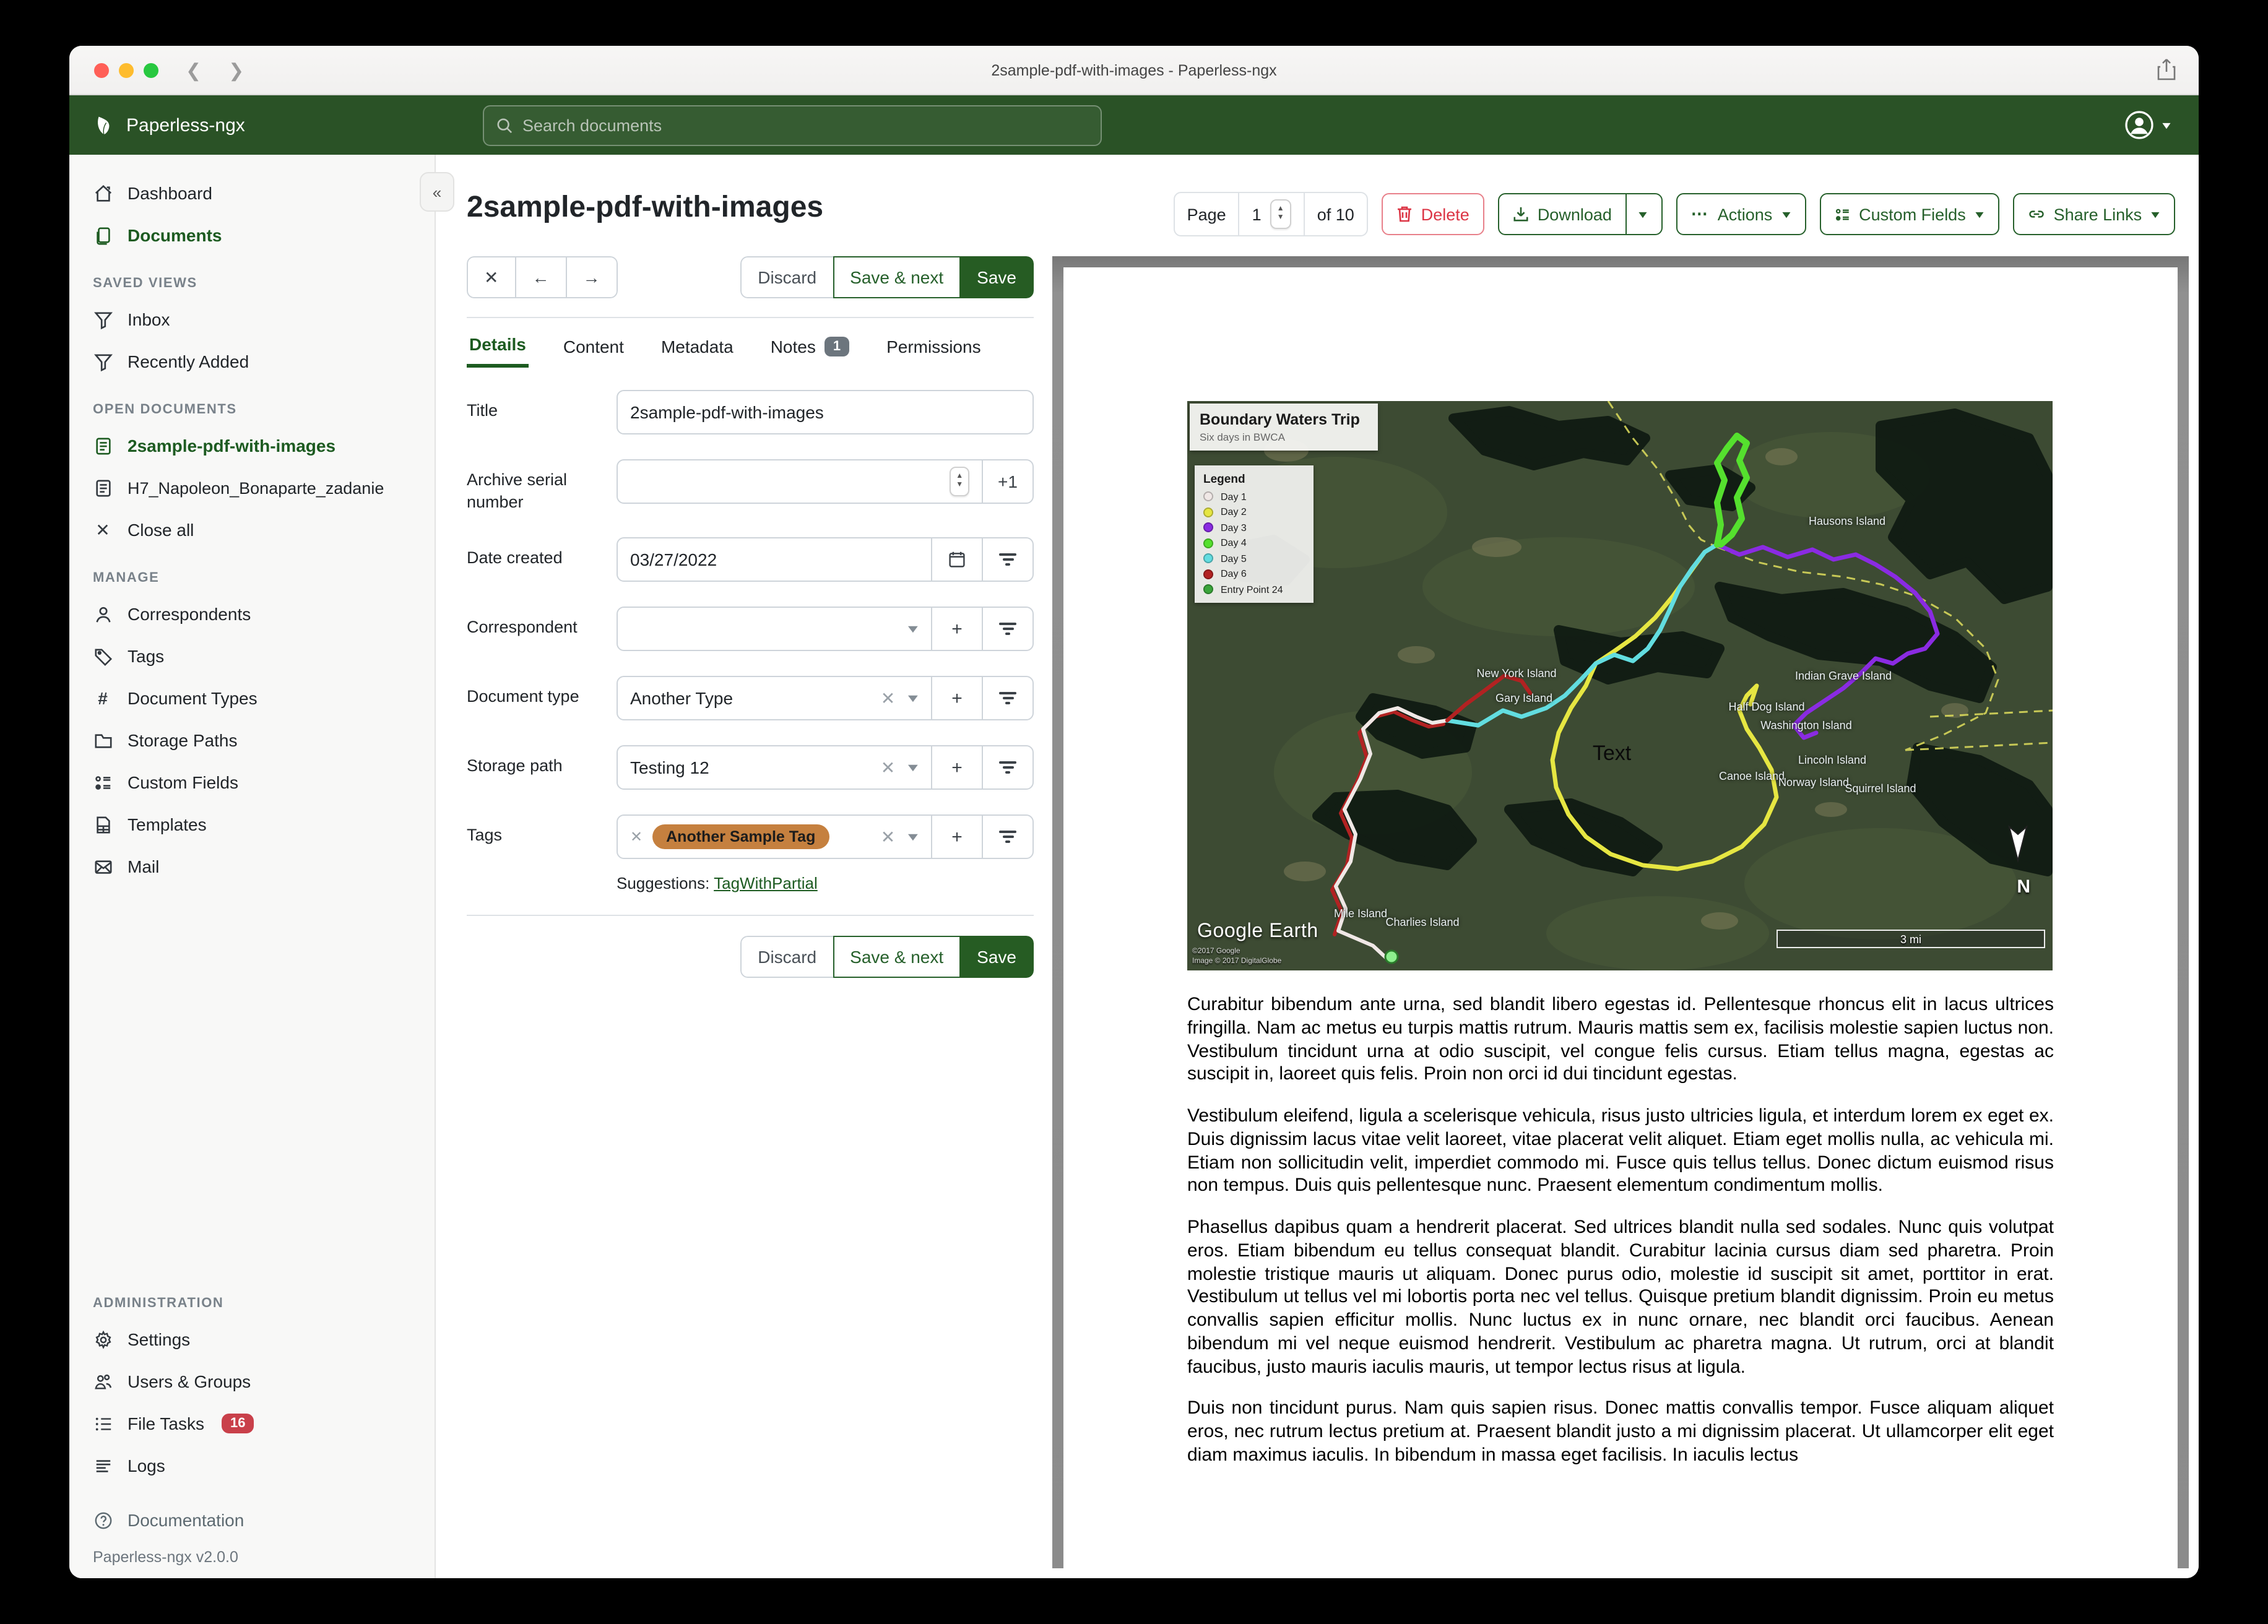 The width and height of the screenshot is (2268, 1624). I want to click on sidebar-item-open-doc-2: H7_Napoleon_Bonaparte_zadanie, so click(252, 488).